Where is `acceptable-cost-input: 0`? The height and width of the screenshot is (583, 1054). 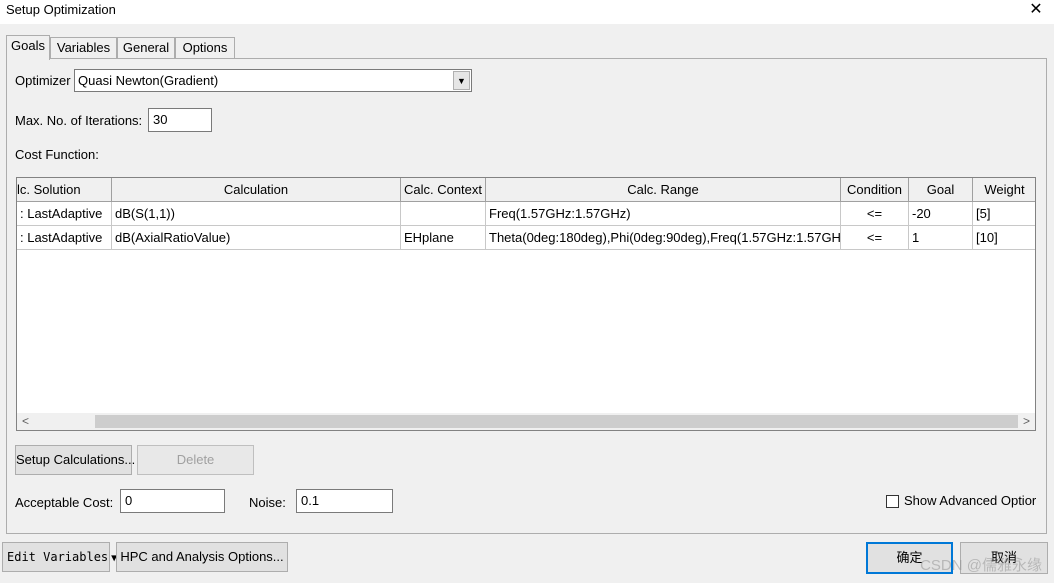
acceptable-cost-input: 0 is located at coordinates (172, 501).